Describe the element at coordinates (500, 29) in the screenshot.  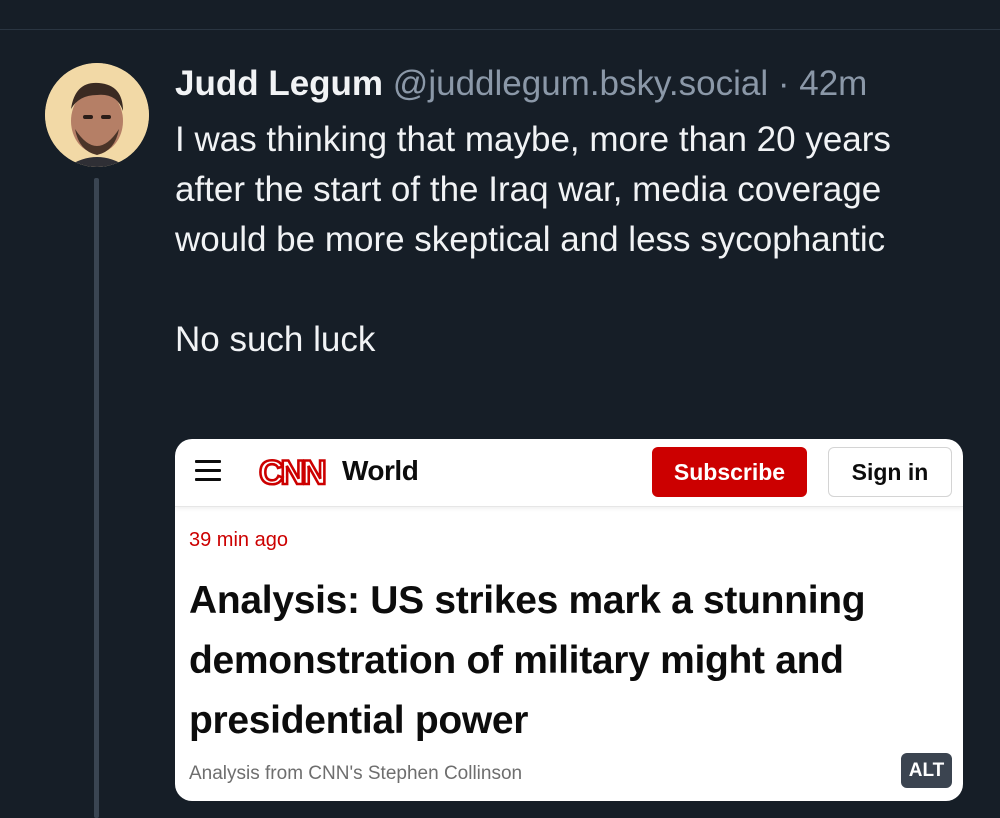
I see `top-divider` at that location.